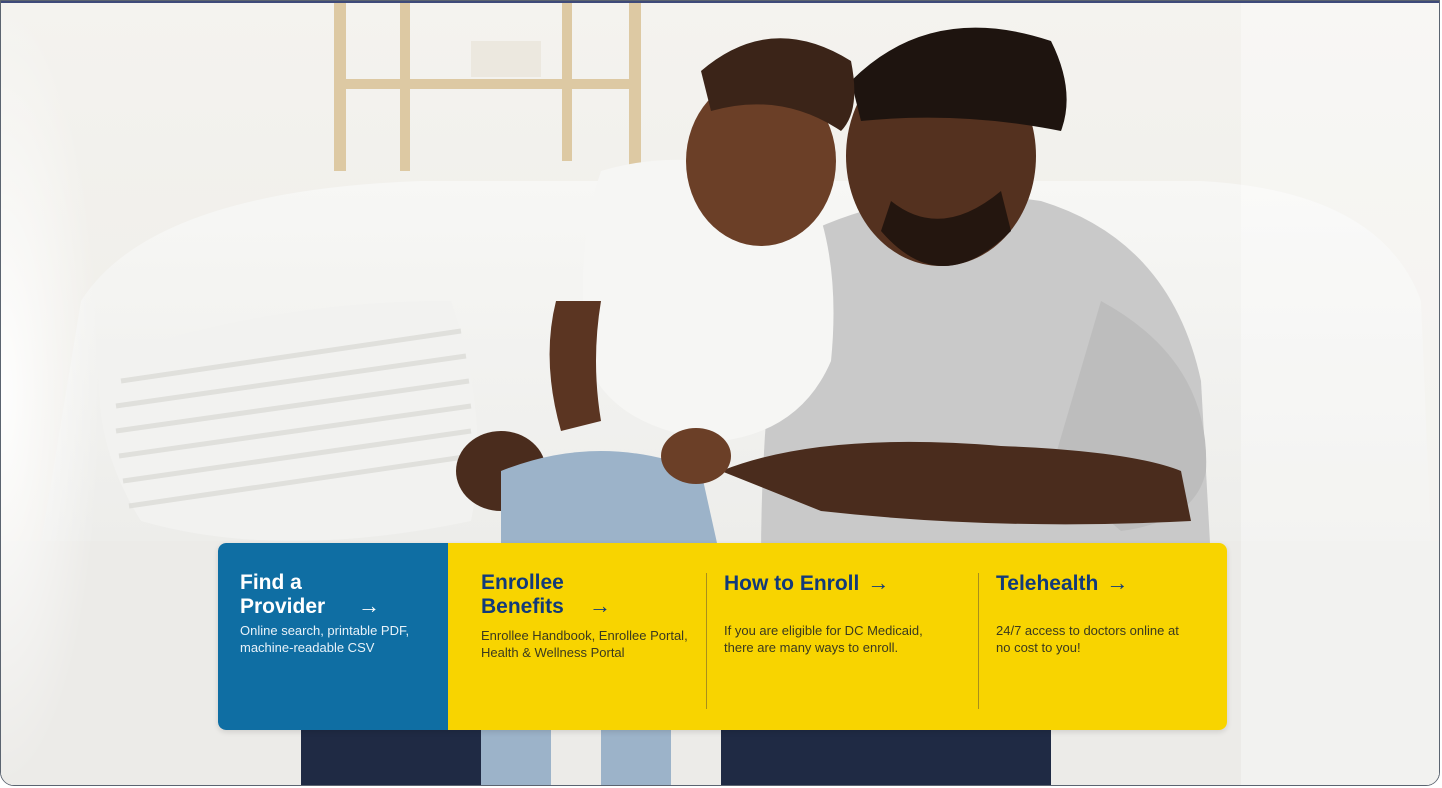 This screenshot has height=788, width=1442. What do you see at coordinates (1103, 583) in the screenshot?
I see `telehealth-title: Telehealth →` at bounding box center [1103, 583].